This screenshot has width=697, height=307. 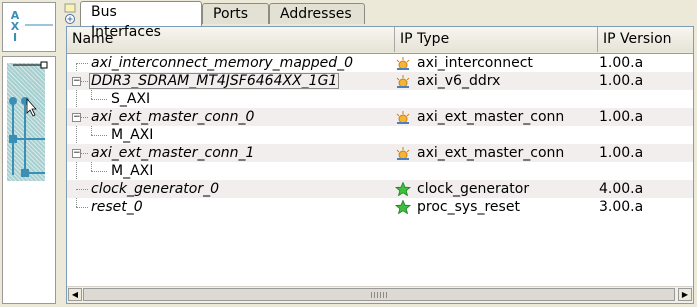 What do you see at coordinates (117, 207) in the screenshot?
I see `row-name: reset_0` at bounding box center [117, 207].